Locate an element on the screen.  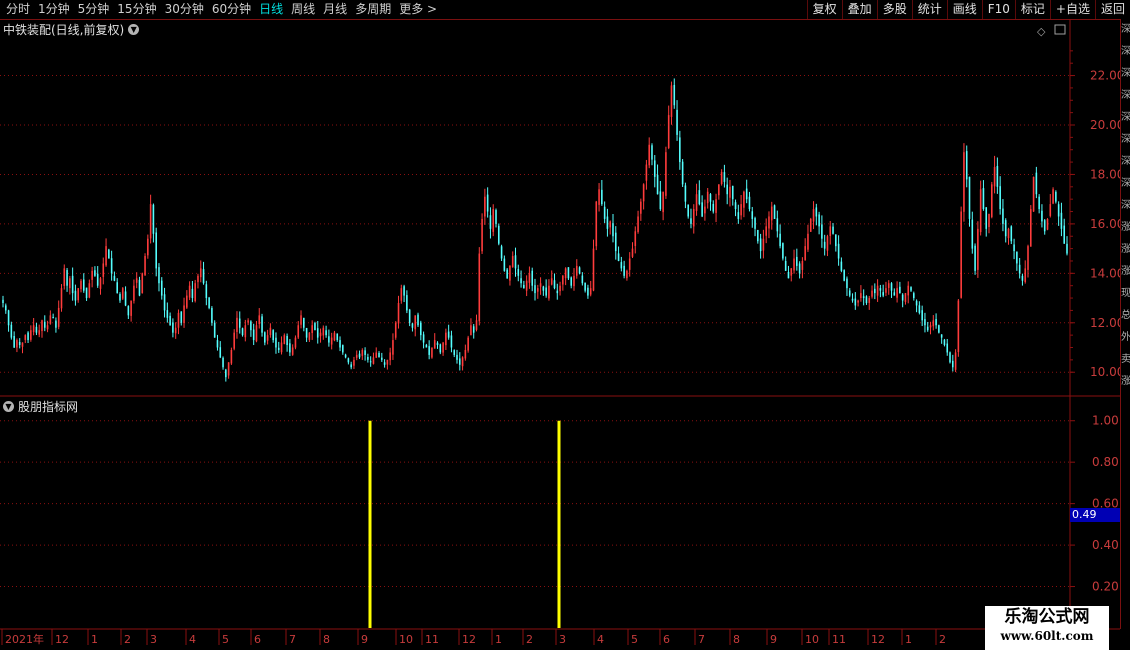
signal-bar is located at coordinates (559, 524).